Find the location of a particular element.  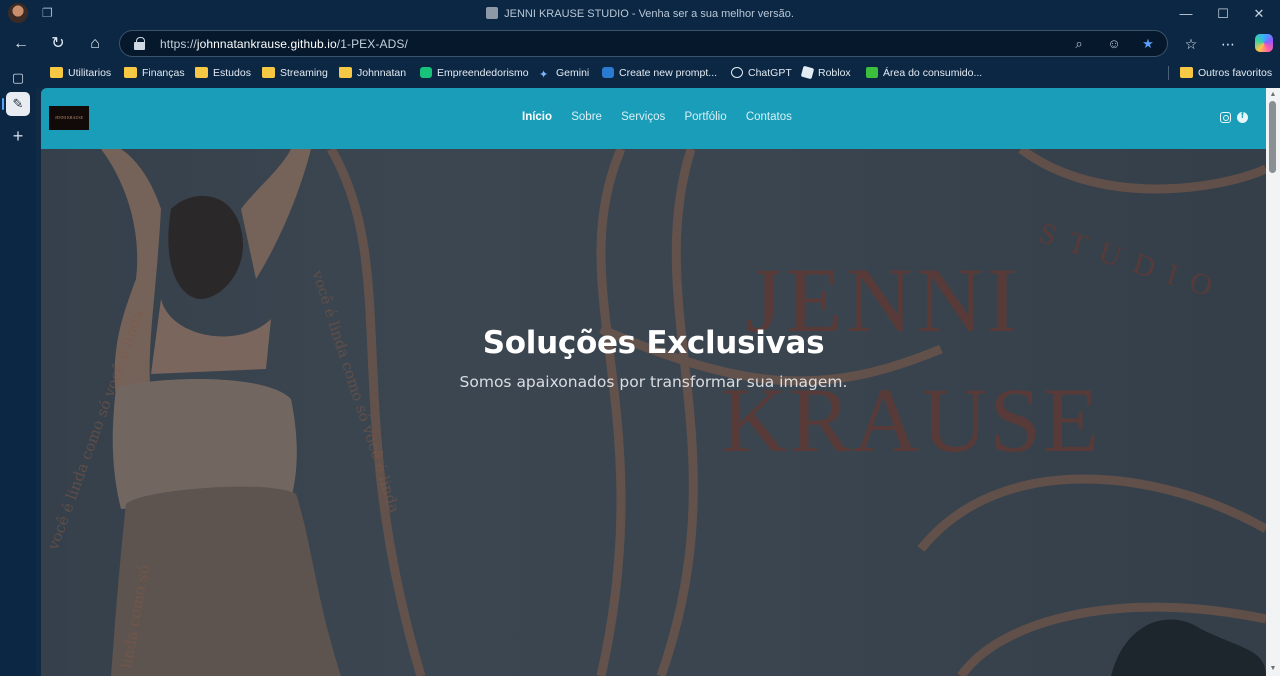

reader-icon: ☺ is located at coordinates (1114, 44).